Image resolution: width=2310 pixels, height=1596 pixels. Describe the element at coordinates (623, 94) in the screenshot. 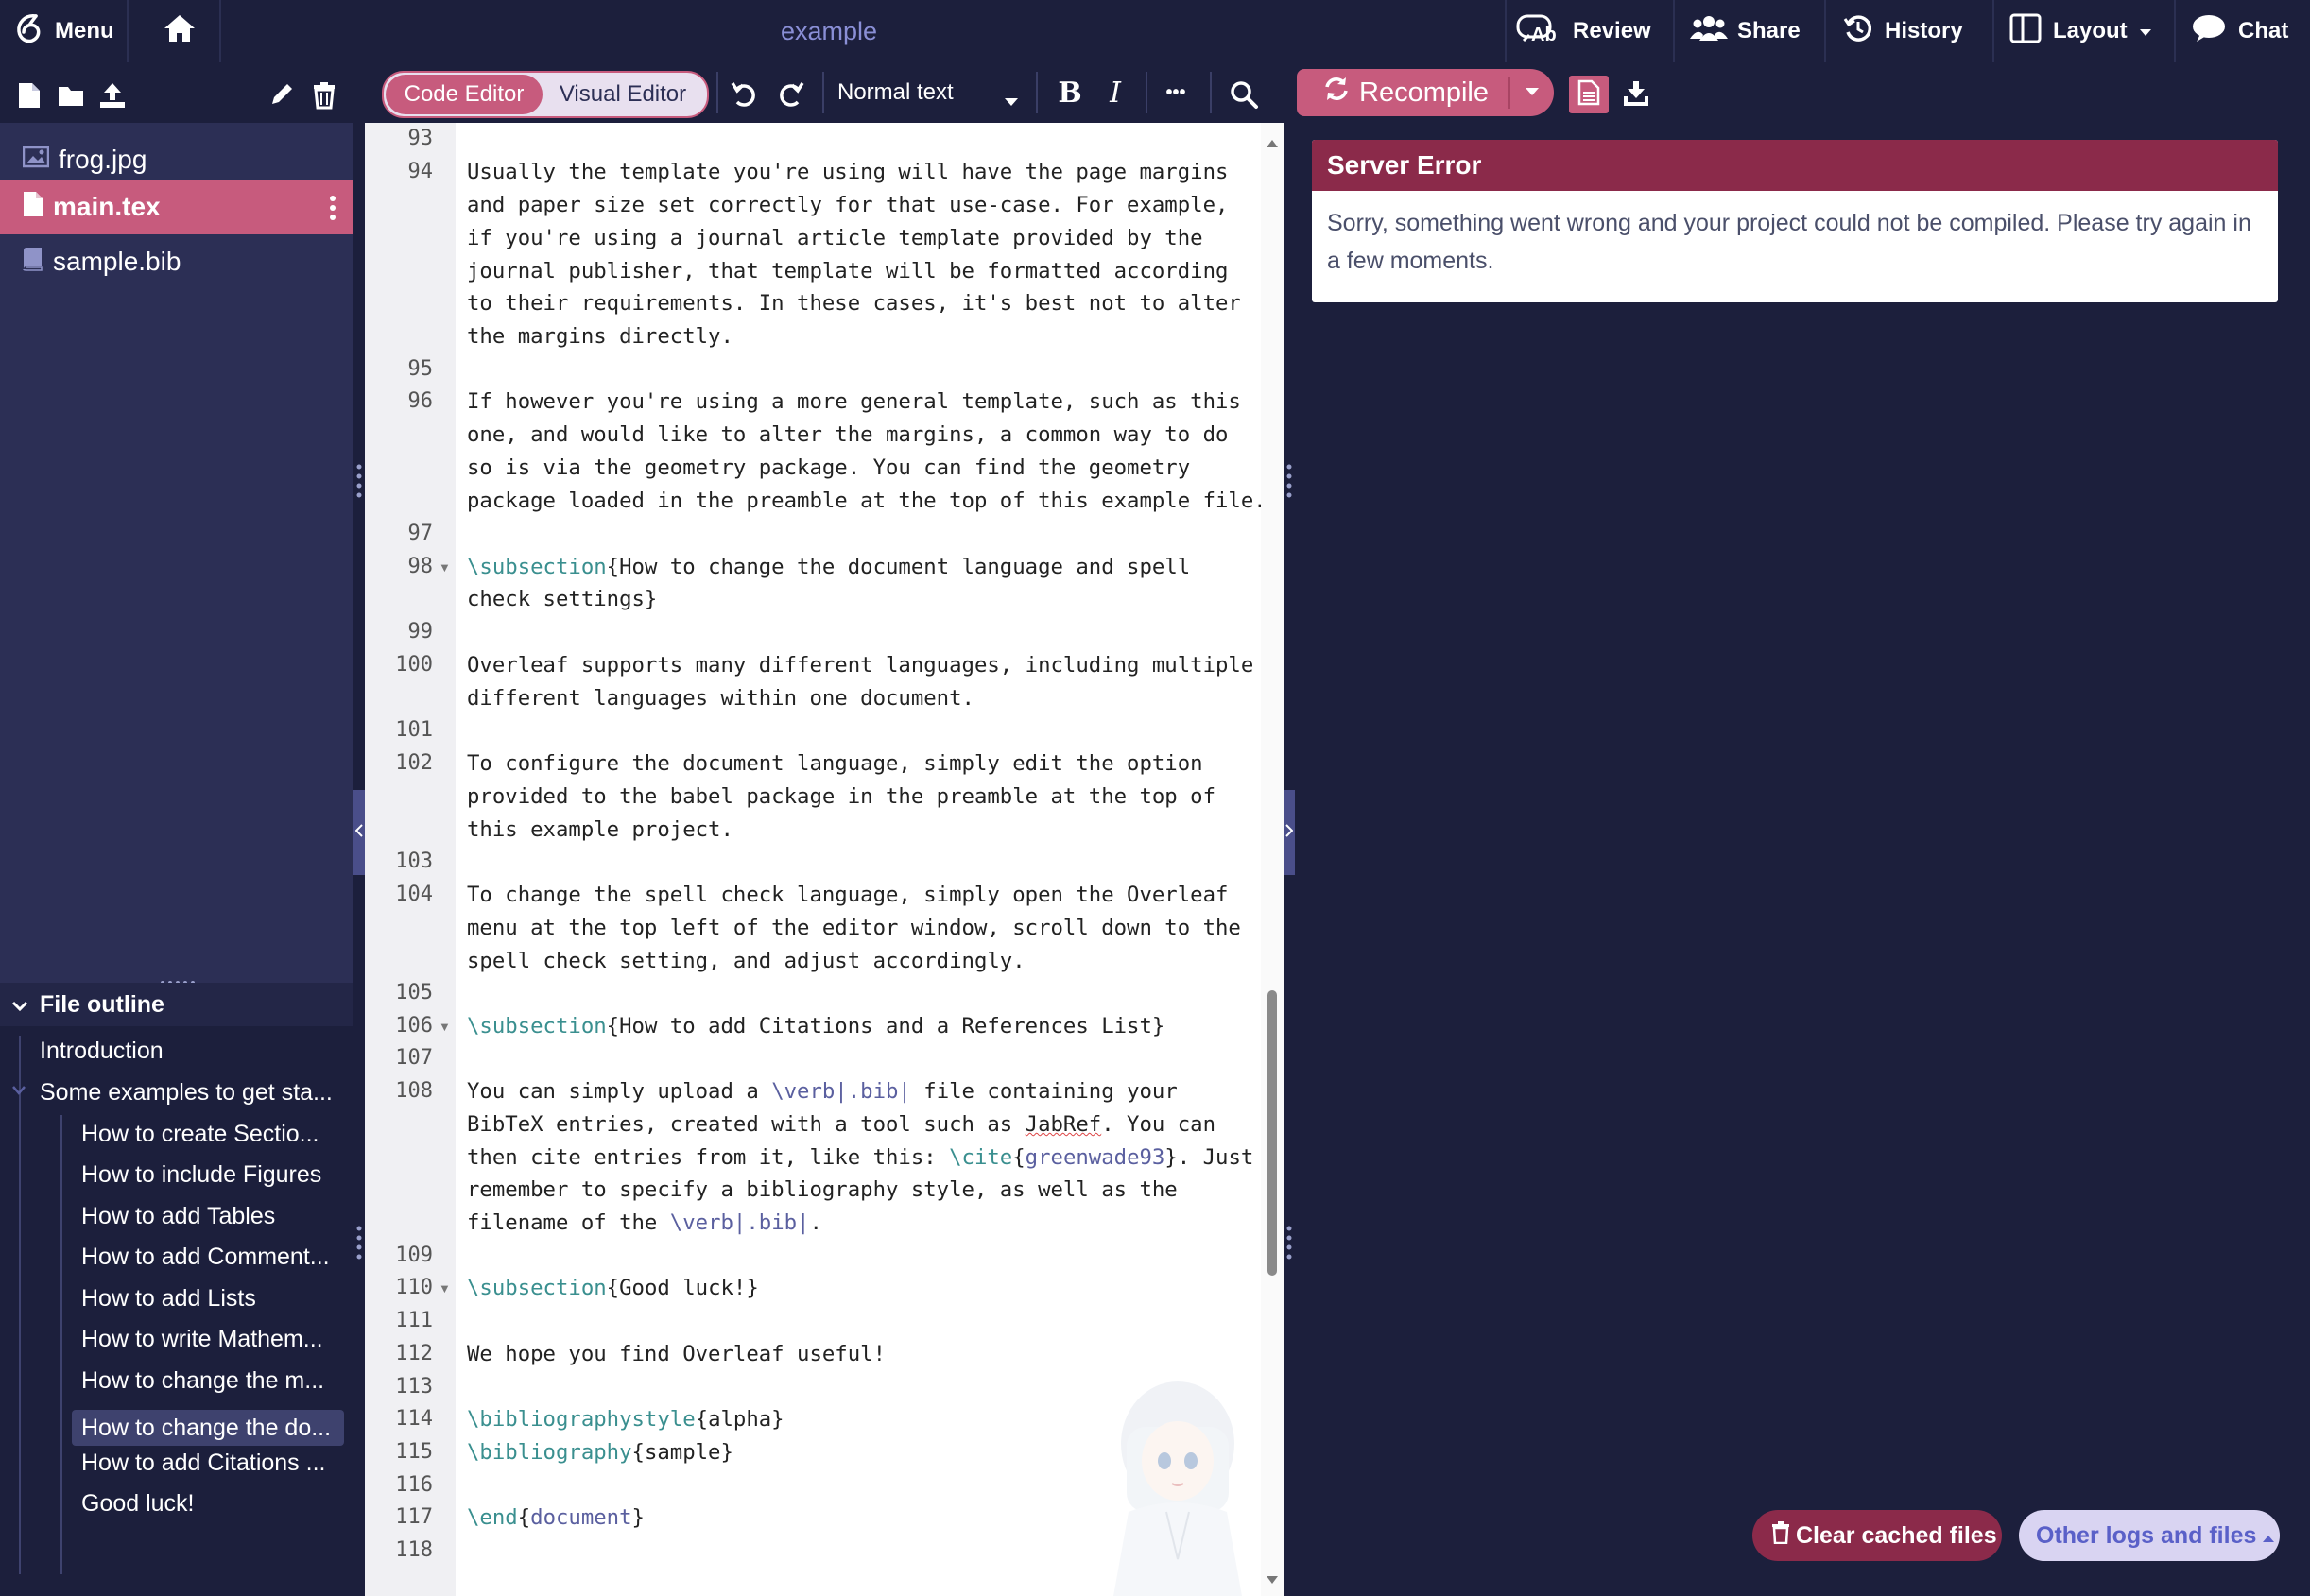

I see `visual-editor-button: Visual Editor` at that location.